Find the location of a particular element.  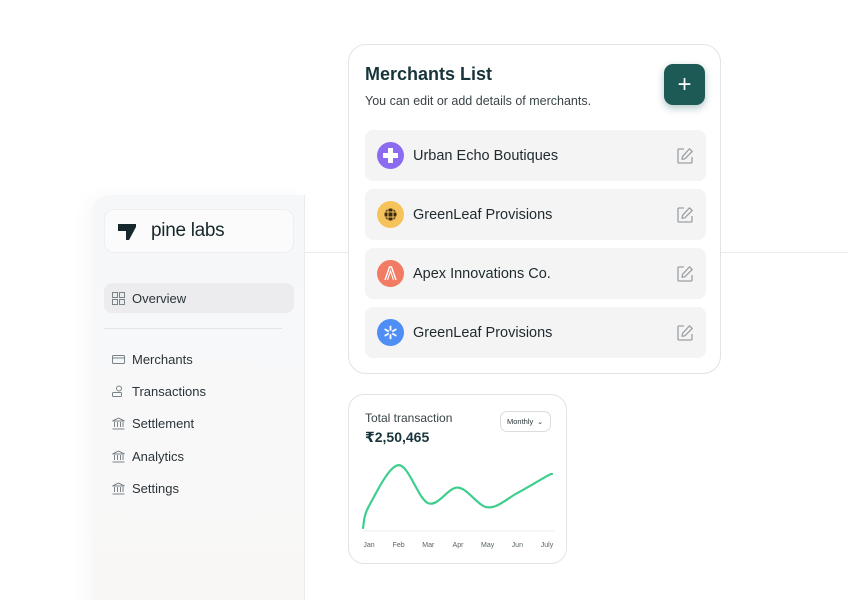

x-tick-label: Feb is located at coordinates (399, 545).